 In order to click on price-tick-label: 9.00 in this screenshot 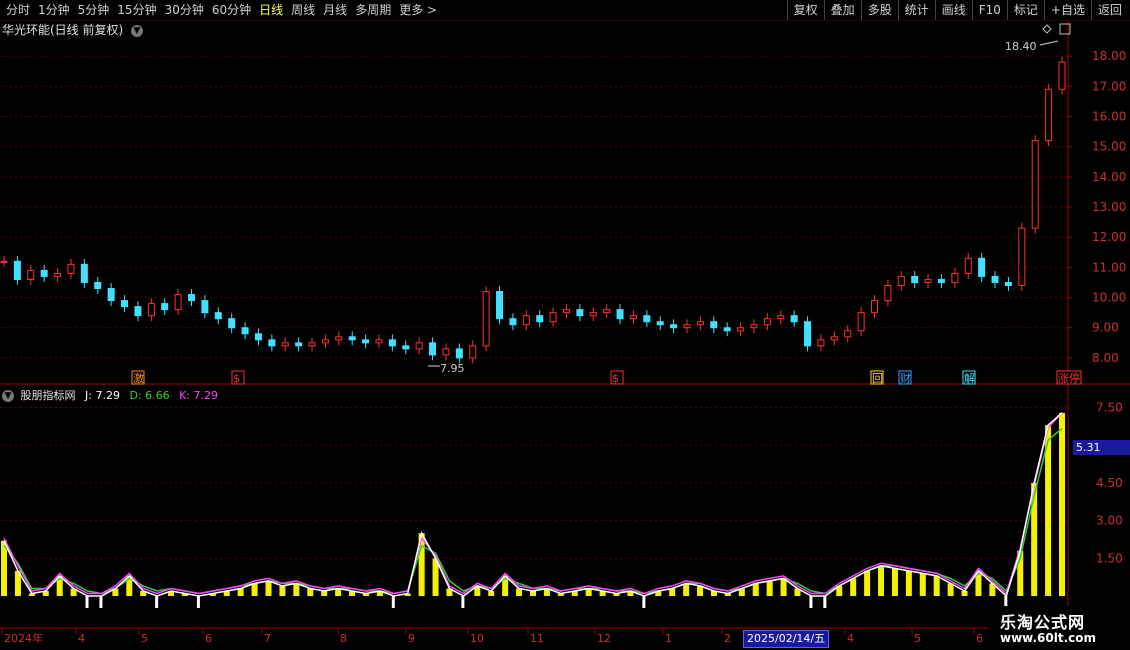, I will do `click(1105, 328)`.